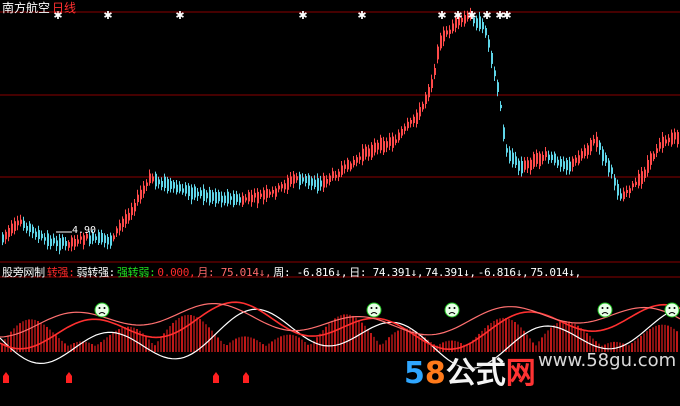  I want to click on legend-item: 月: 75.014↓,, so click(234, 272).